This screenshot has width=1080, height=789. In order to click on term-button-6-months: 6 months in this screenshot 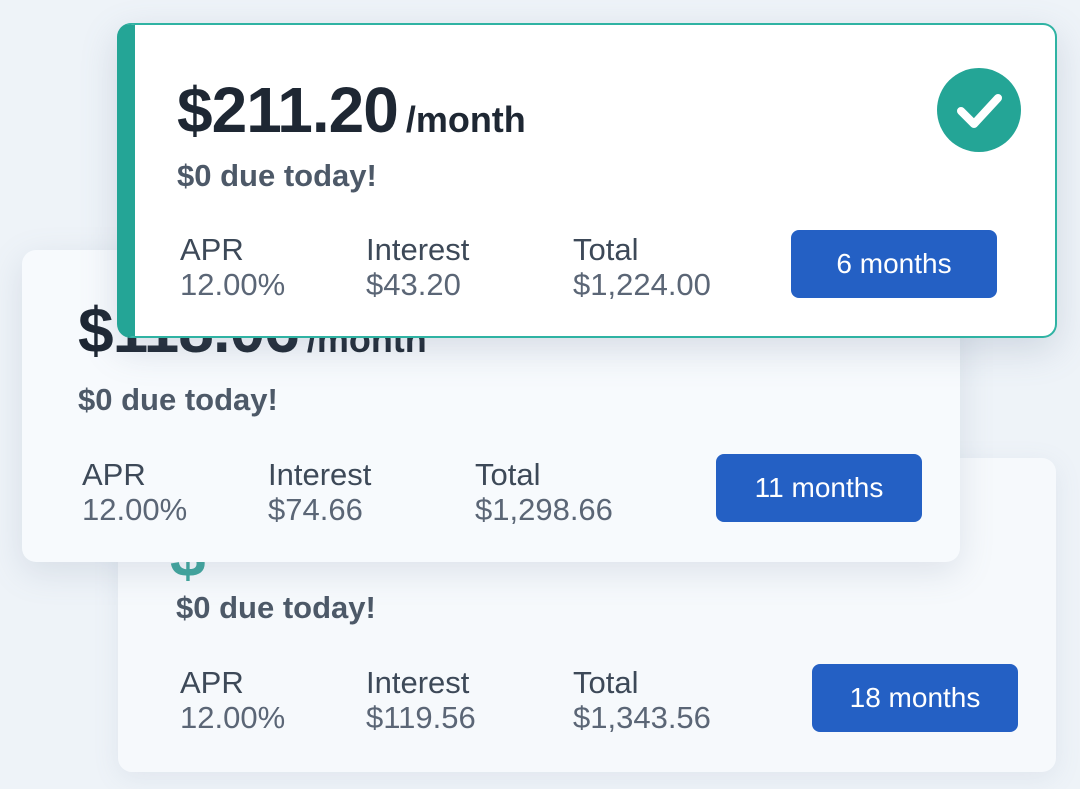, I will do `click(894, 264)`.